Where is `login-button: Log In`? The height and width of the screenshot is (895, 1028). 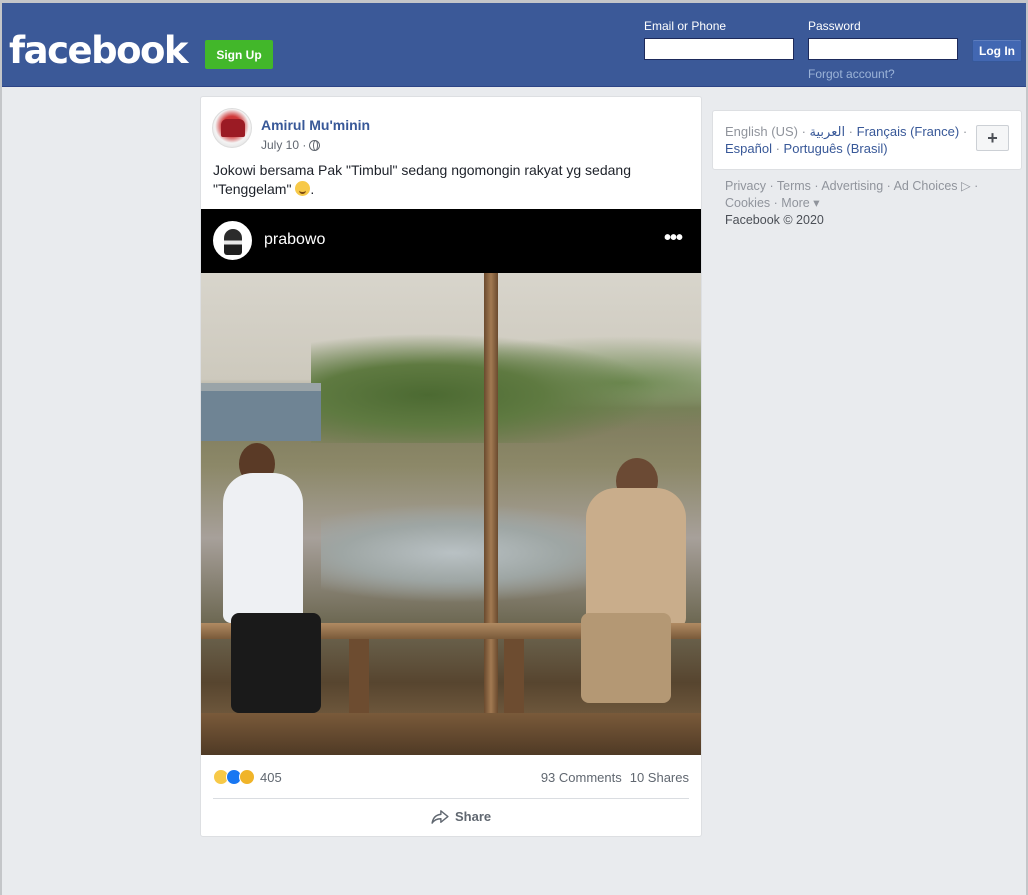
login-button: Log In is located at coordinates (997, 50).